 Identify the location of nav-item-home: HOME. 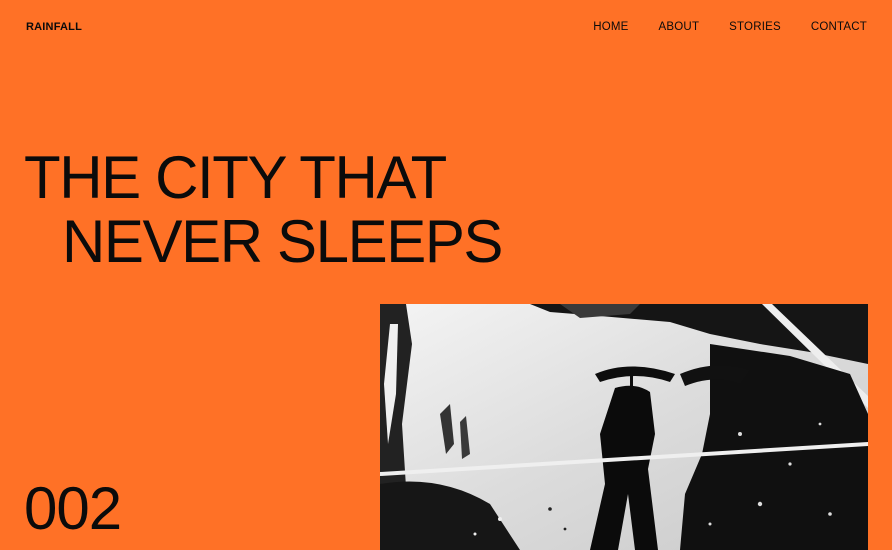
(610, 27).